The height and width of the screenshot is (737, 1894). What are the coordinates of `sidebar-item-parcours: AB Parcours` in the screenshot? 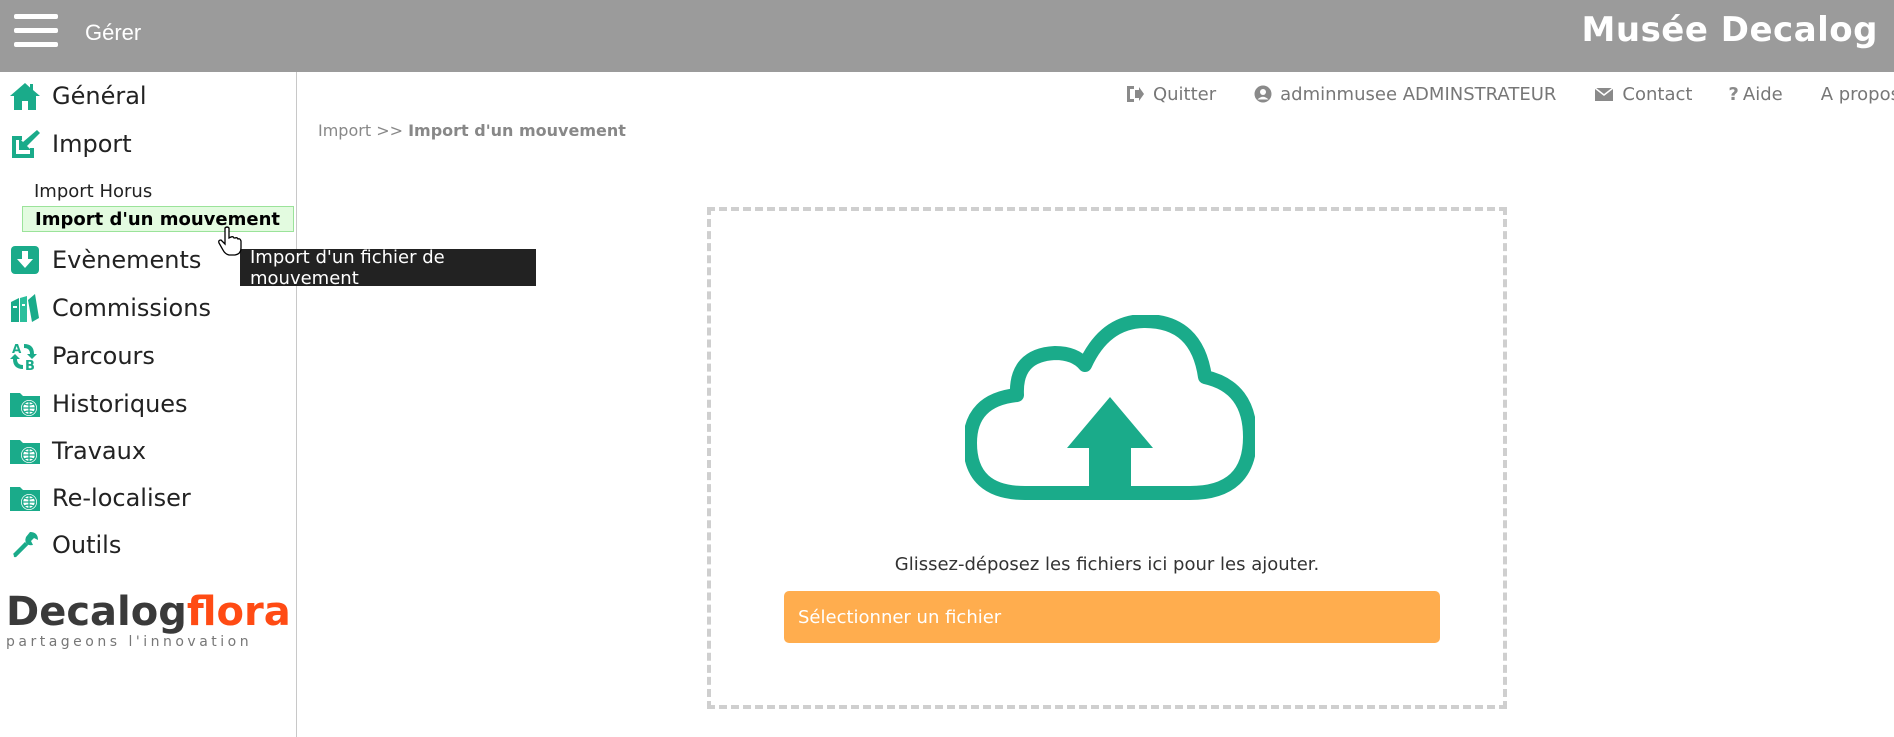 It's located at (150, 356).